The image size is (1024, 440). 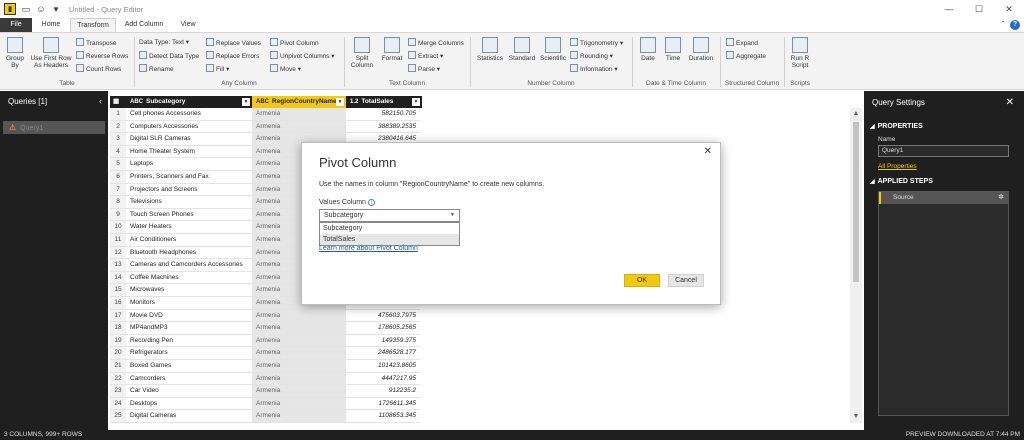 I want to click on duration-button: Duration, so click(x=701, y=49).